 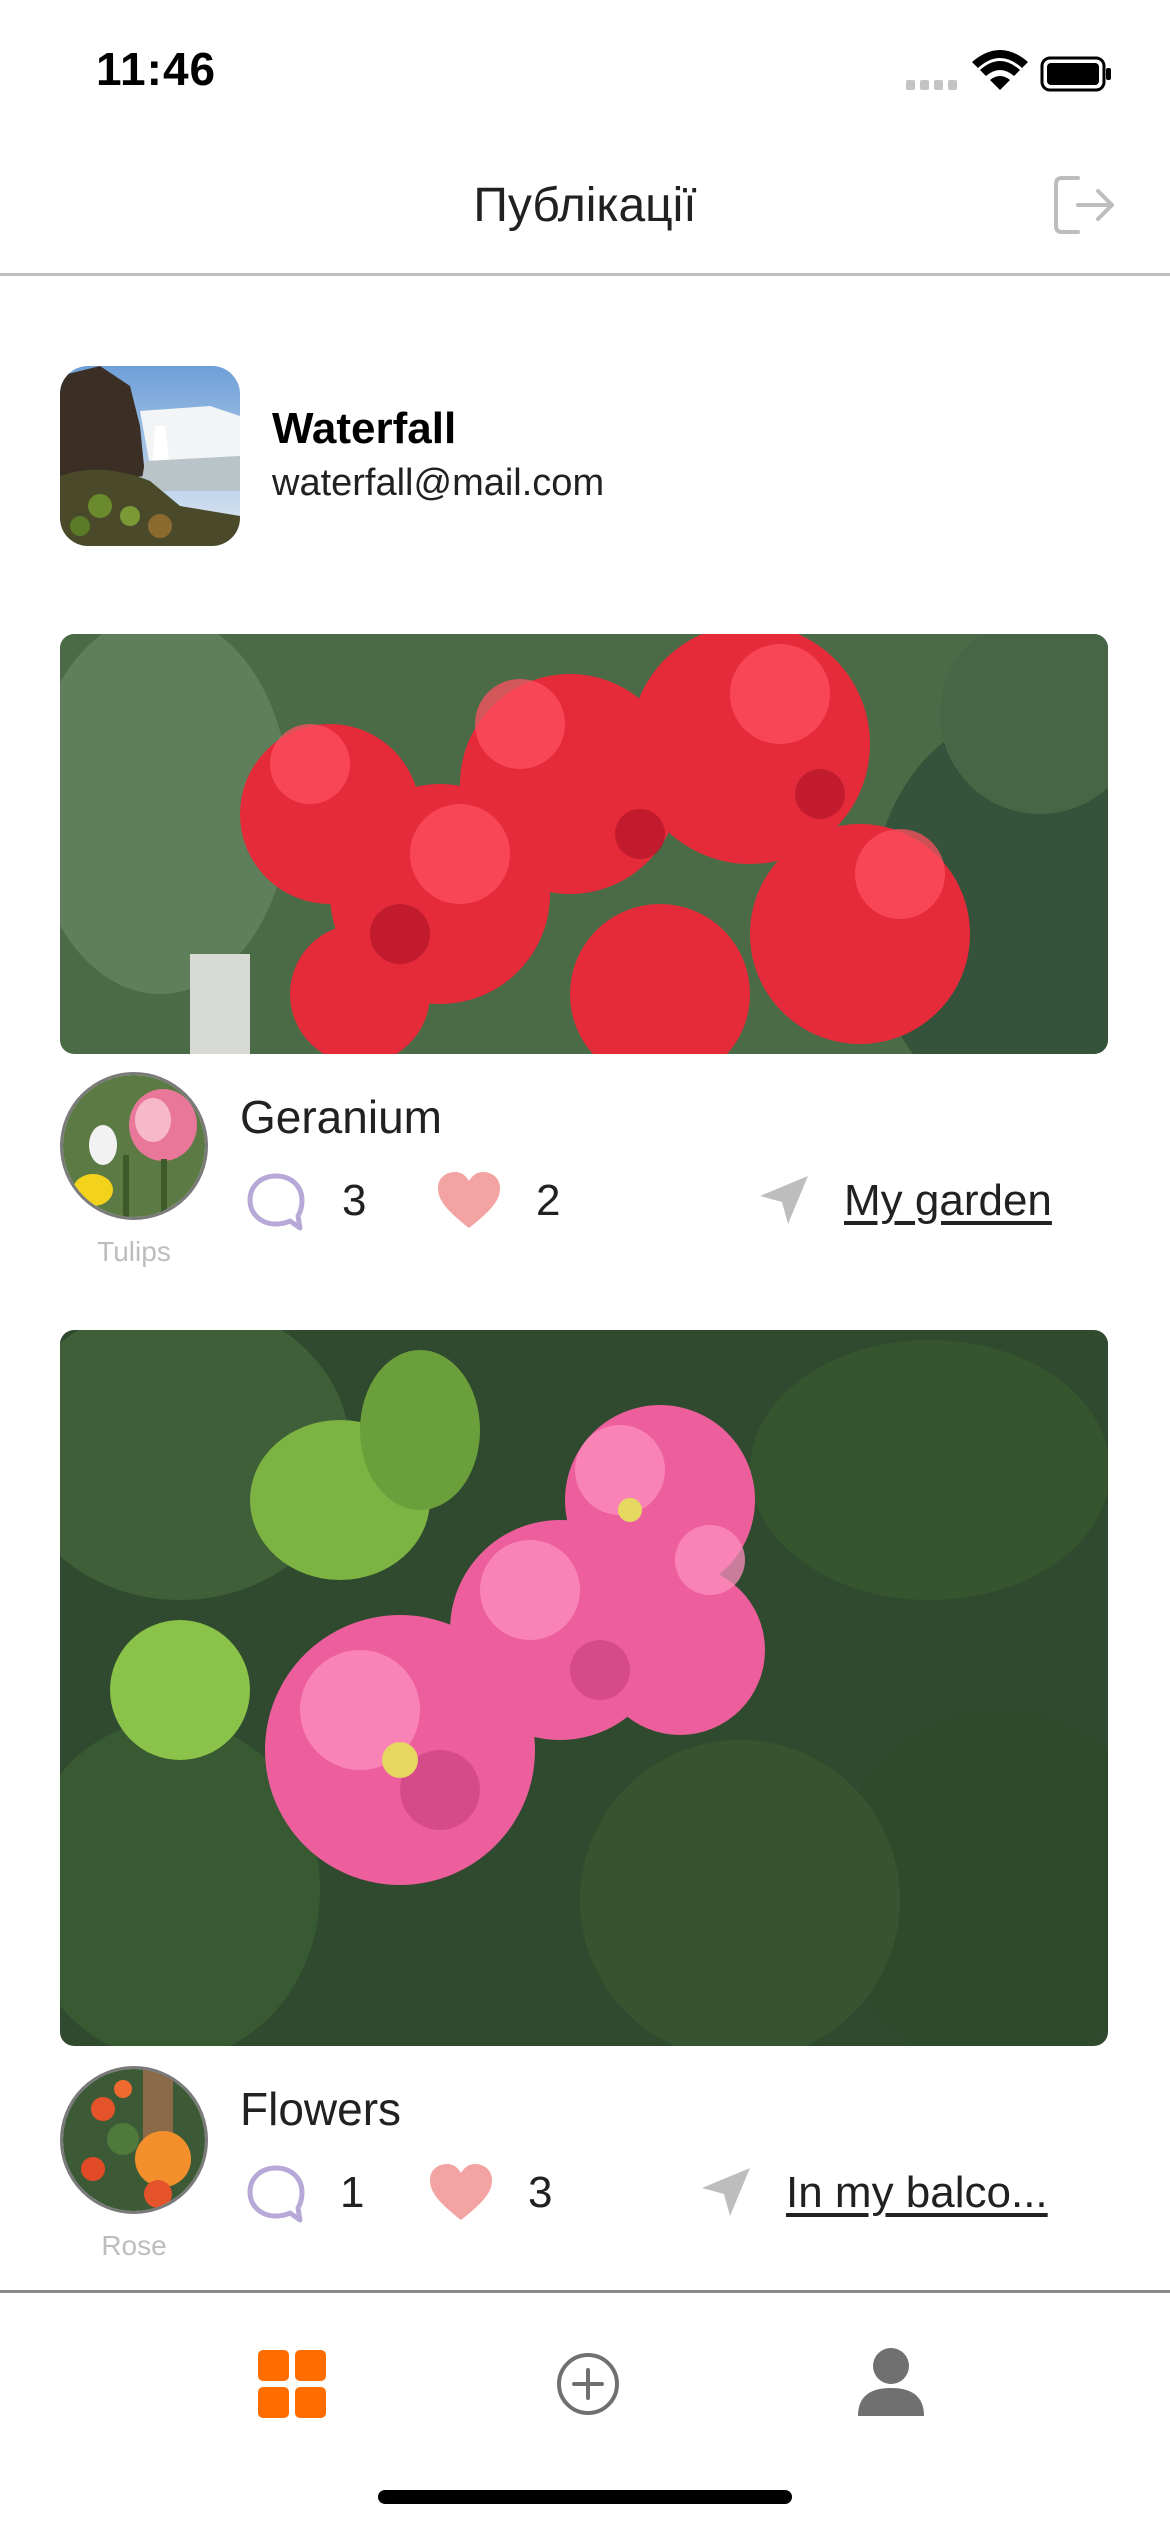 What do you see at coordinates (352, 2192) in the screenshot?
I see `comments-count: 1` at bounding box center [352, 2192].